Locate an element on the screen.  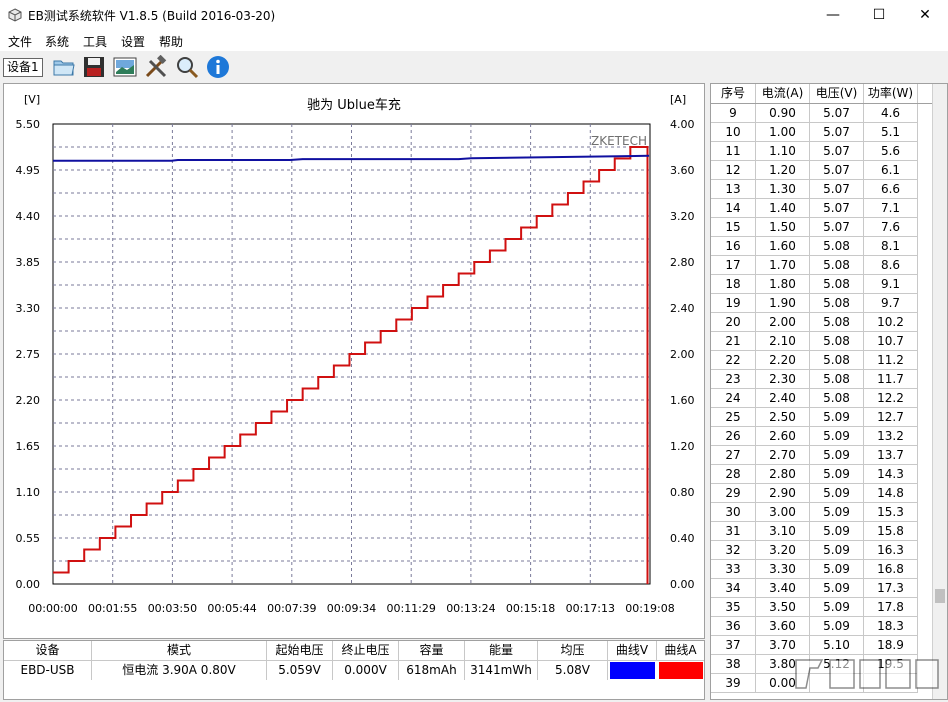
cell-current: 1.90 is located at coordinates (783, 303).